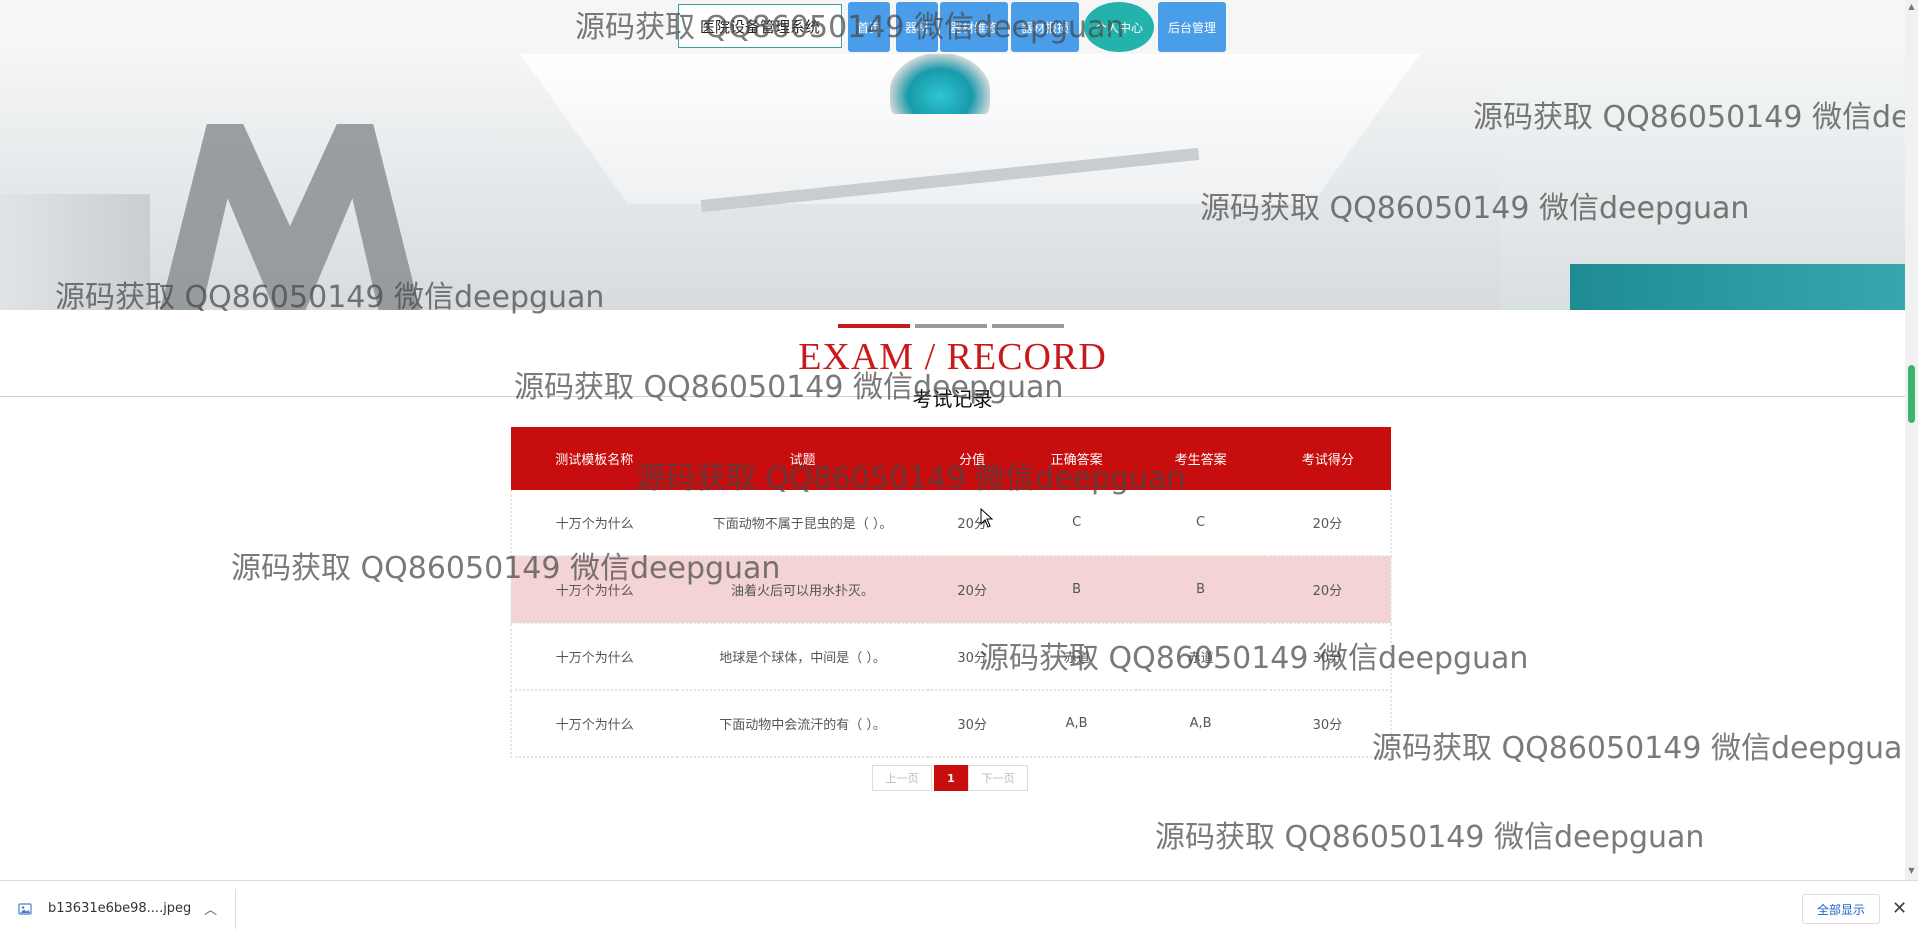 The image size is (1918, 938). Describe the element at coordinates (1076, 590) in the screenshot. I see `cell-correct-answer: B` at that location.